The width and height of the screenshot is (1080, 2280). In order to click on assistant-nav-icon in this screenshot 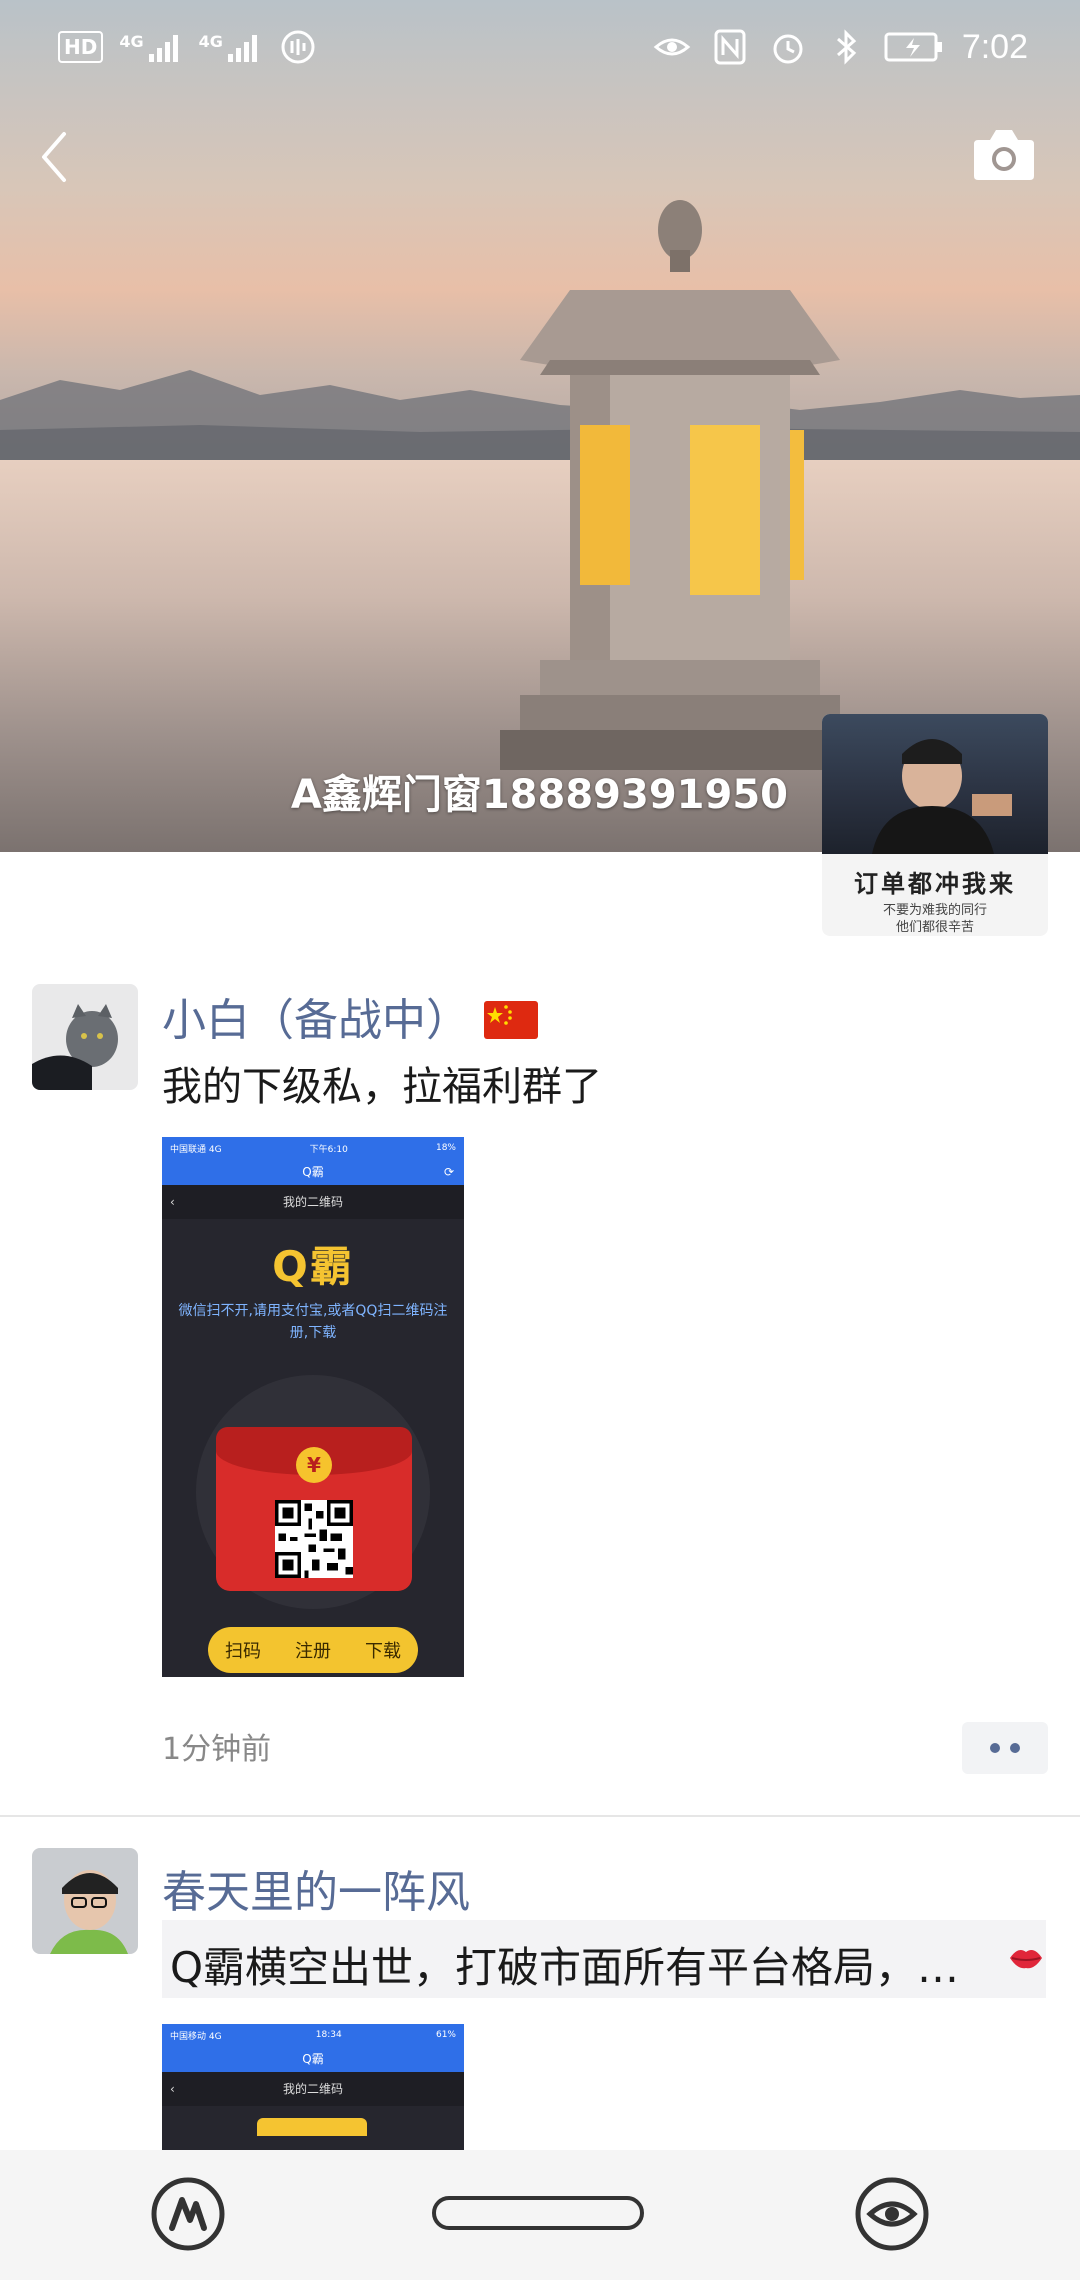, I will do `click(188, 2214)`.